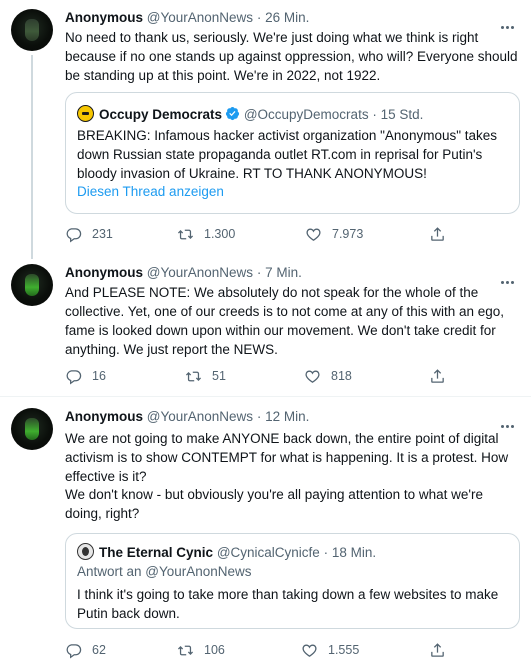  I want to click on quoted-tweet-timestamp: 18 Min., so click(354, 552).